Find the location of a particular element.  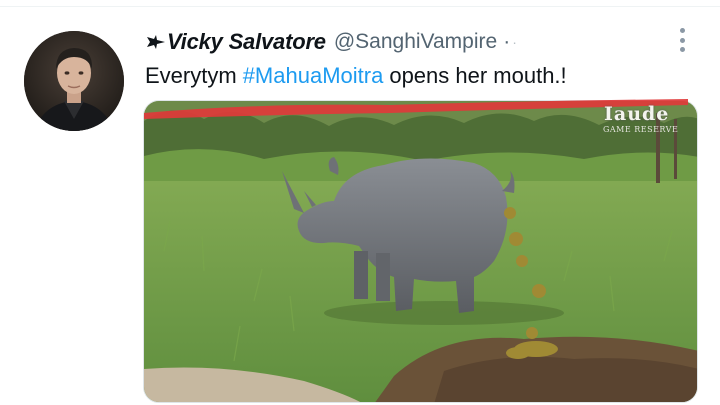

bat-icon is located at coordinates (156, 42).